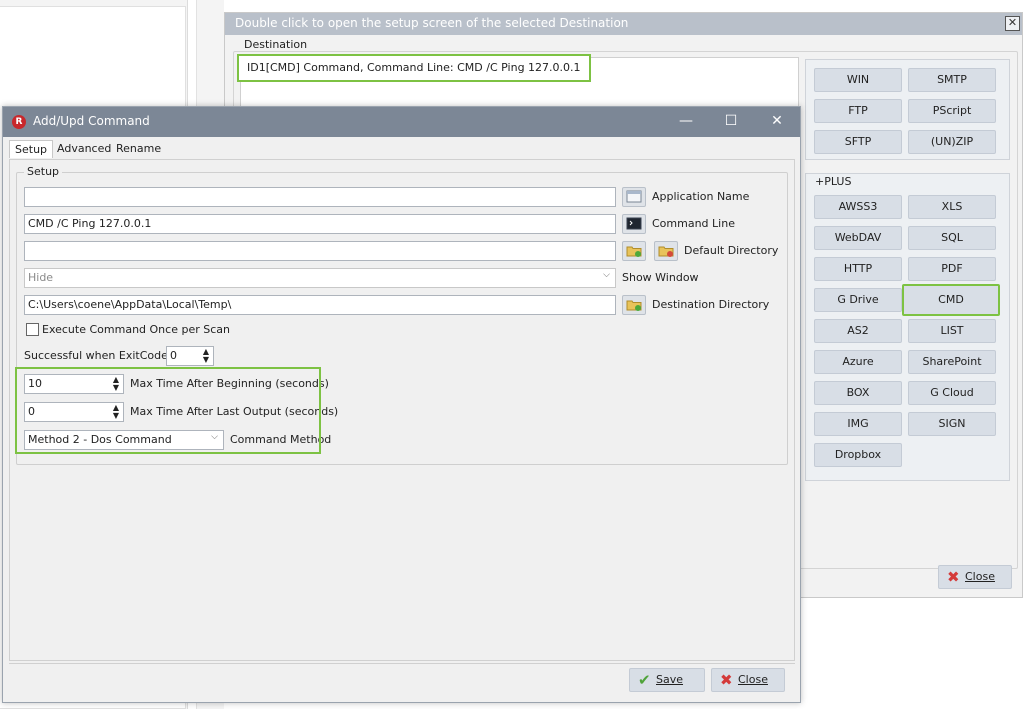 The image size is (1030, 709). What do you see at coordinates (833, 181) in the screenshot?
I see `plus-group-label: +PLUS` at bounding box center [833, 181].